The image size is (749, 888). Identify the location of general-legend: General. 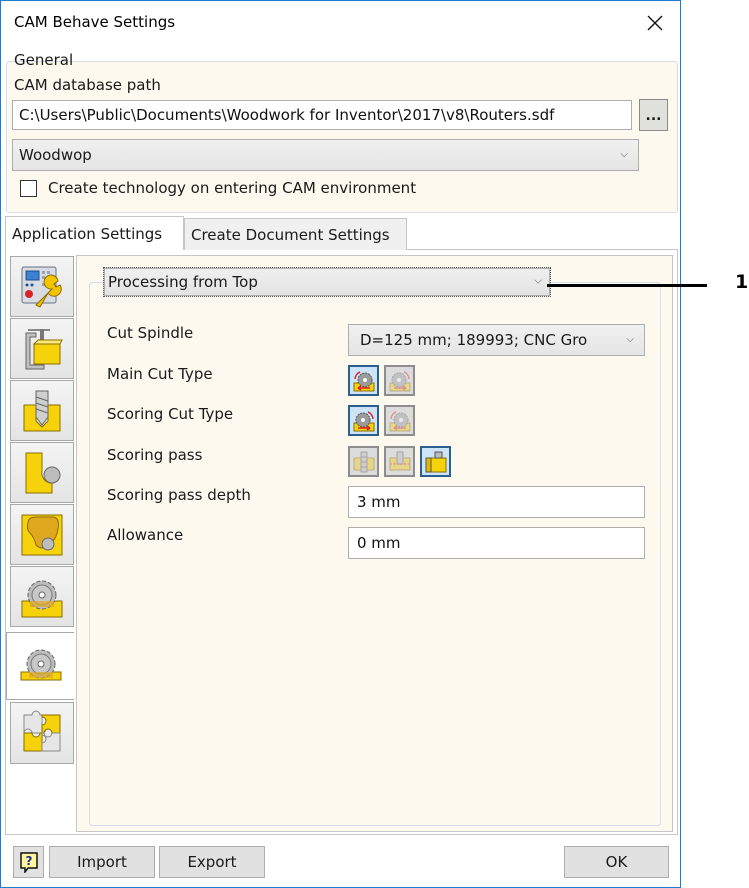
(44, 60).